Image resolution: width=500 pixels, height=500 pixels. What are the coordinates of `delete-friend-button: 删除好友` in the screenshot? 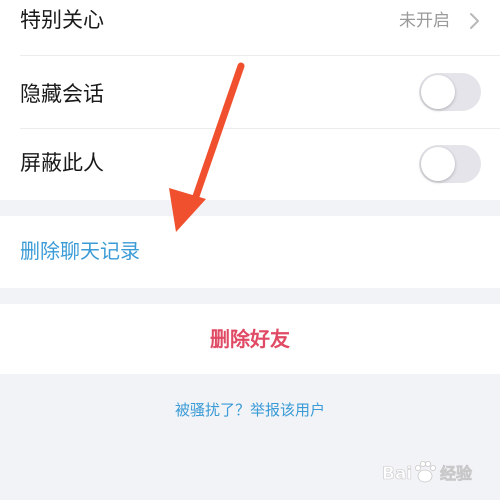 It's located at (250, 339).